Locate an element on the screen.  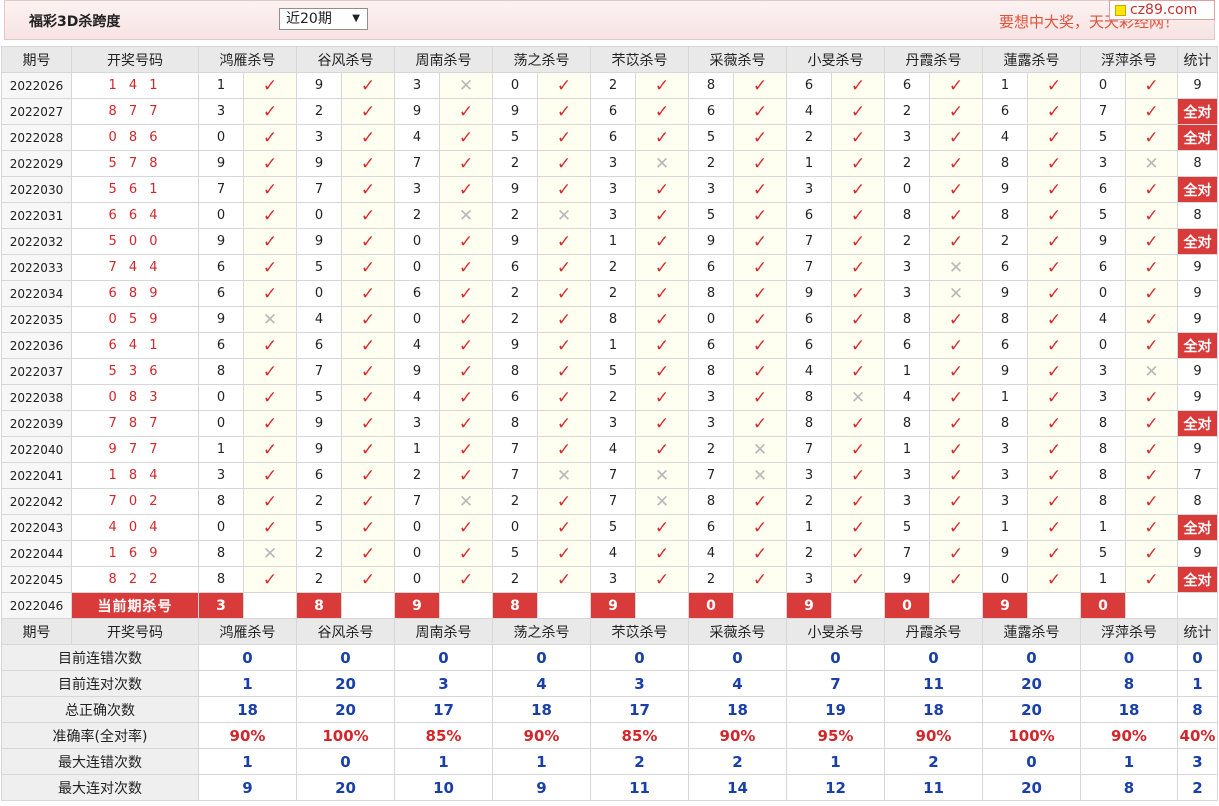
stat-all-correct-badge: 全对 is located at coordinates (1197, 579).